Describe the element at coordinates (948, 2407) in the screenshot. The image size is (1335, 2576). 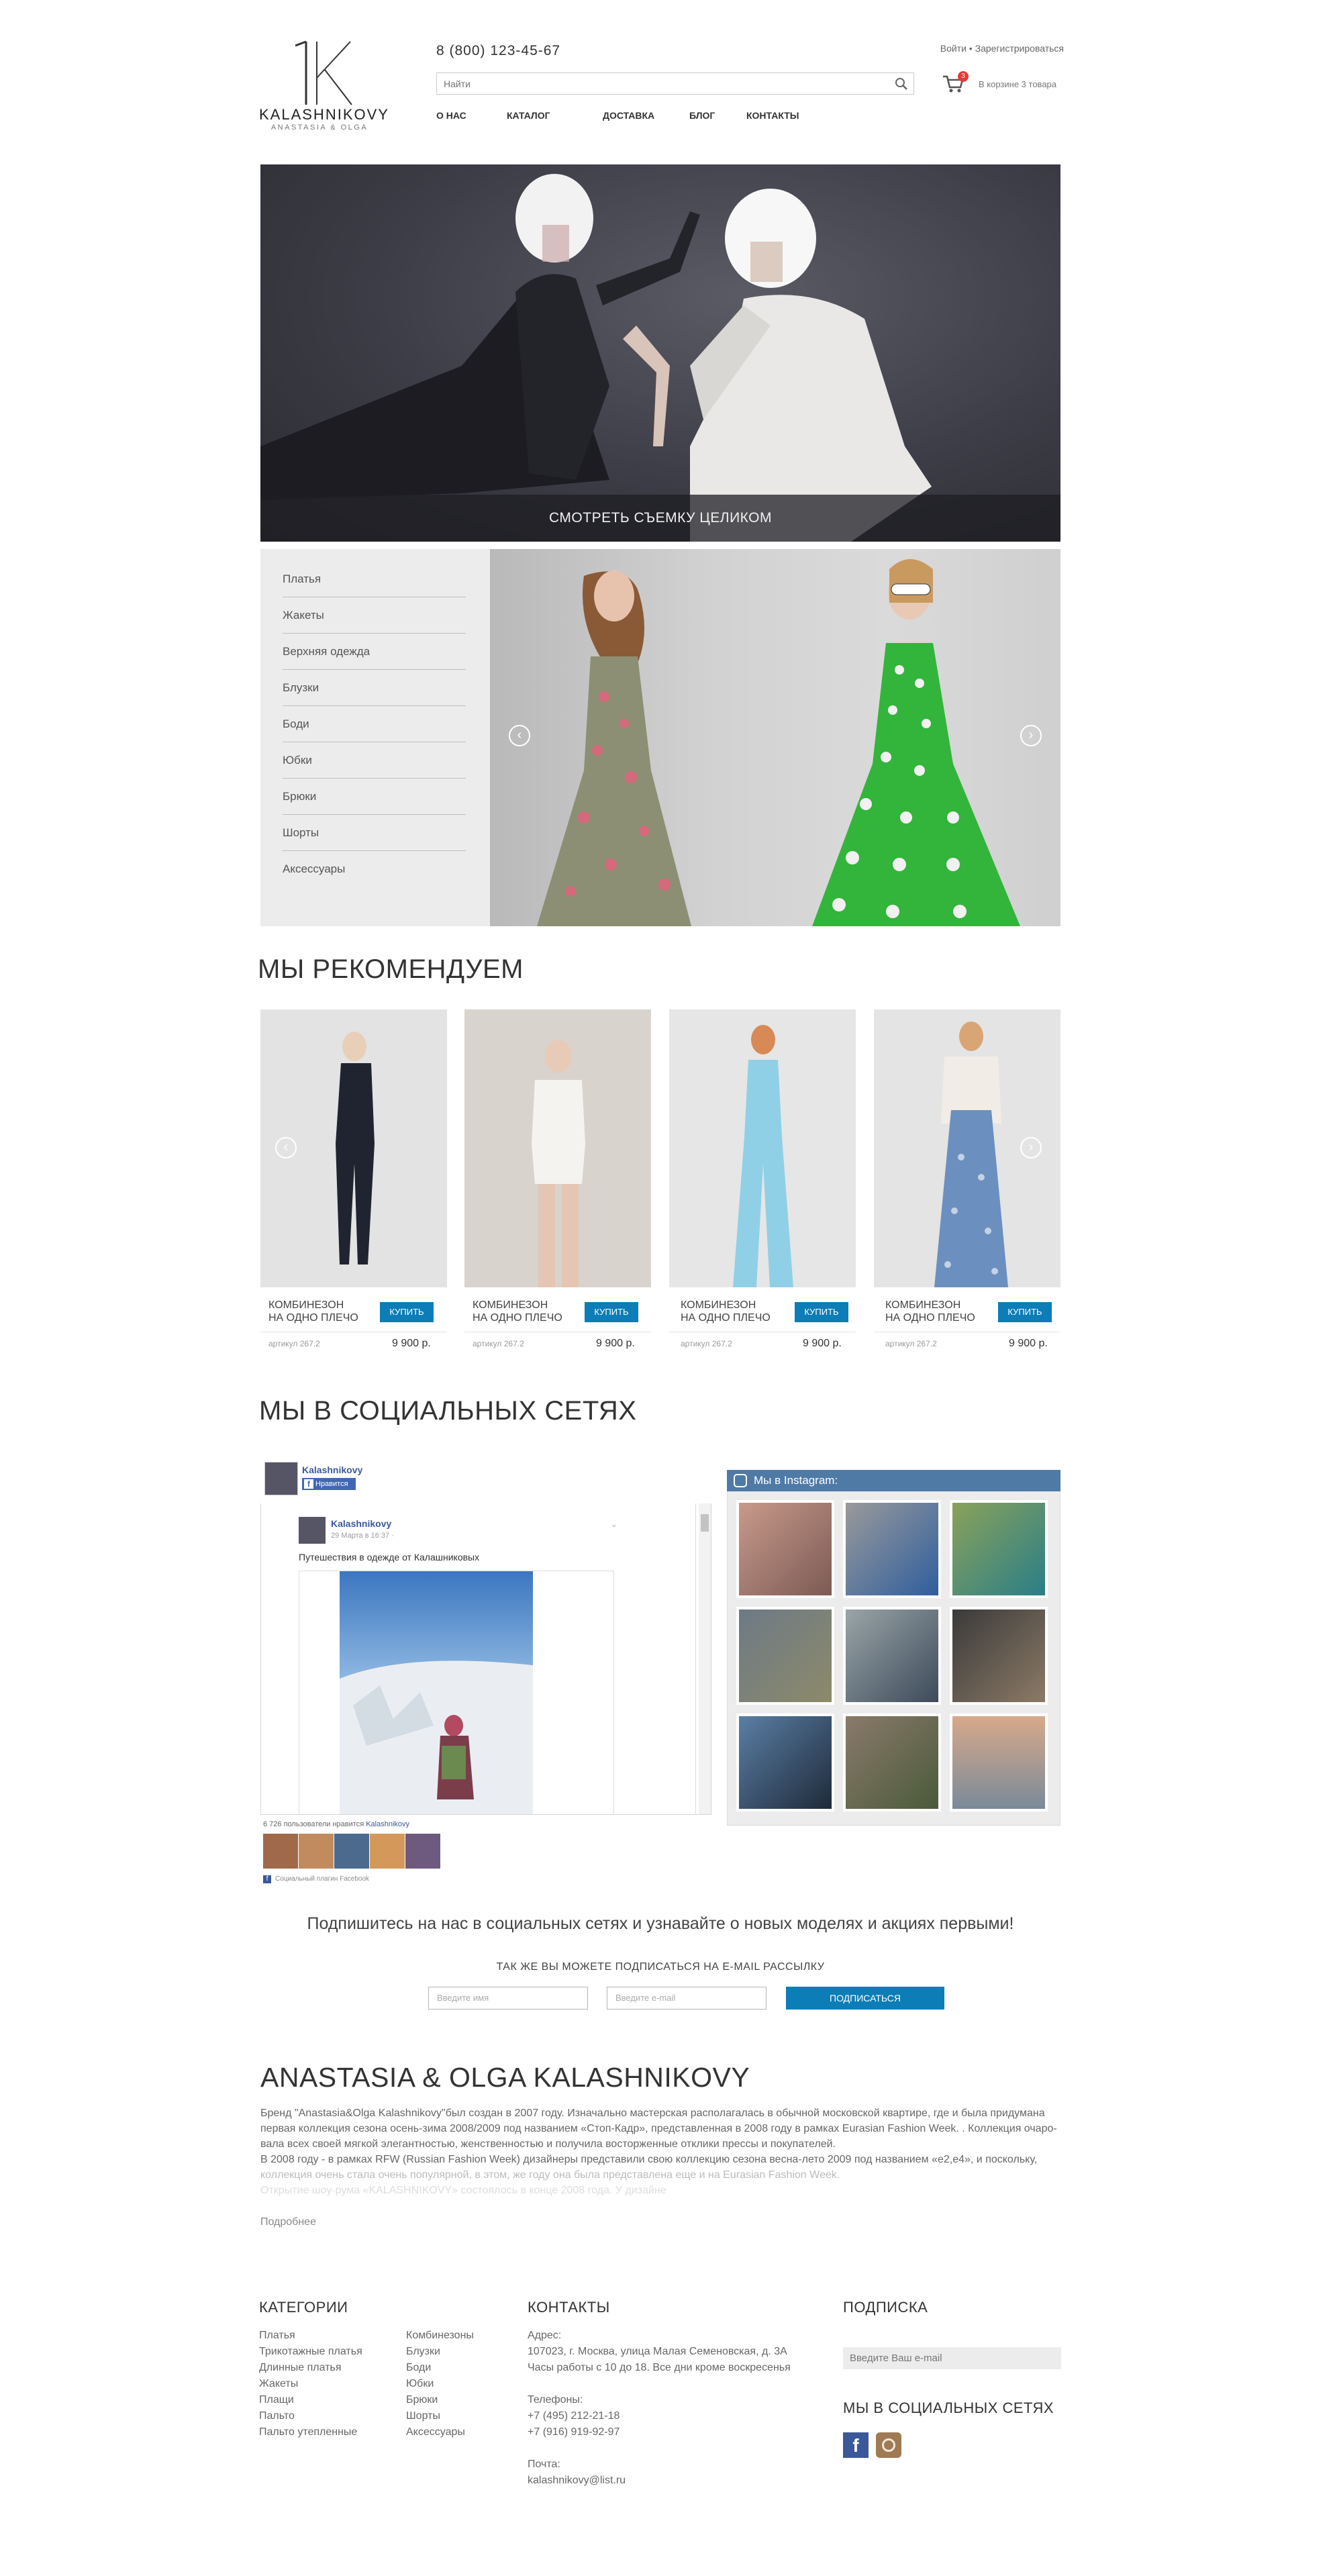
I see `footer-social-title: МЫ В СОЦИАЛЬНЫХ СЕТЯХ` at that location.